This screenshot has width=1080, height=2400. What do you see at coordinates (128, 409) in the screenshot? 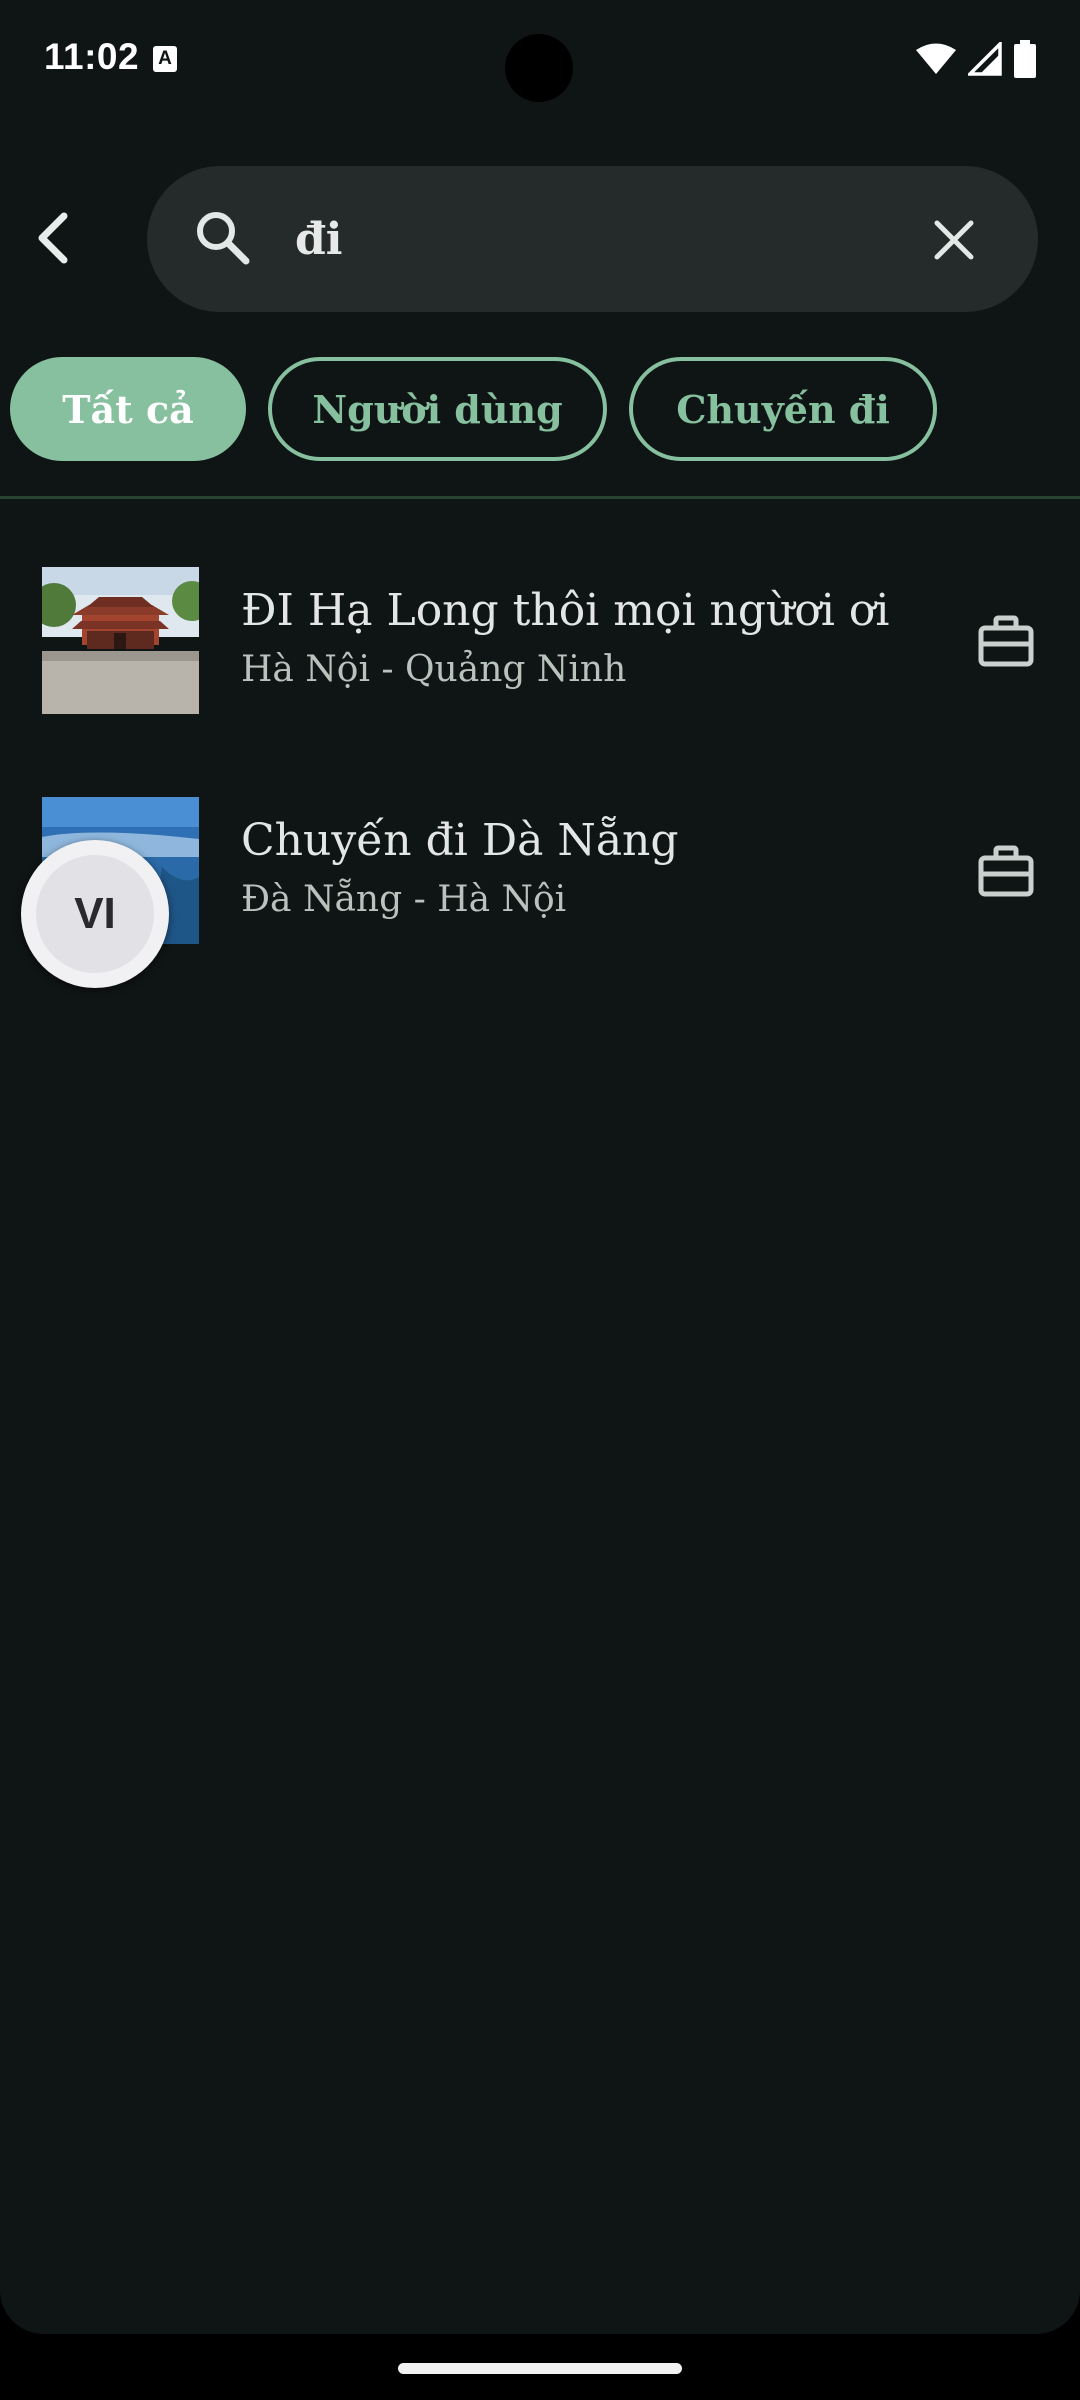
I see `filter-chip-all: Tất cả` at bounding box center [128, 409].